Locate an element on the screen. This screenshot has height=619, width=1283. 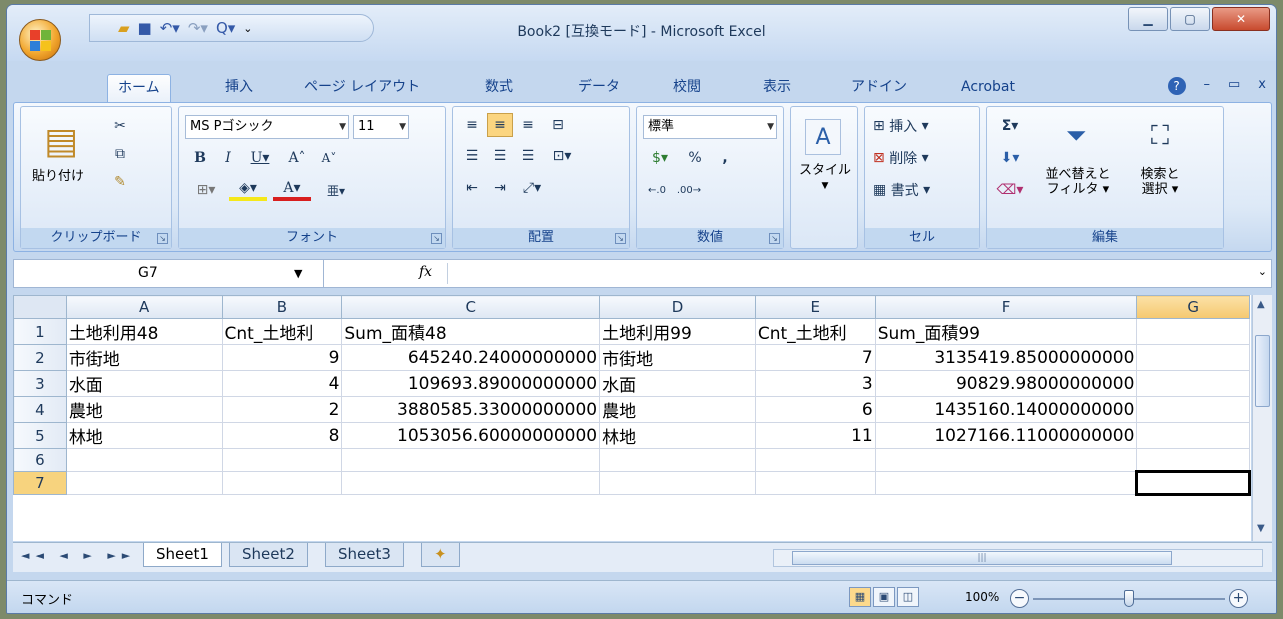
page-break-view-icon: ◫ is located at coordinates (908, 597).